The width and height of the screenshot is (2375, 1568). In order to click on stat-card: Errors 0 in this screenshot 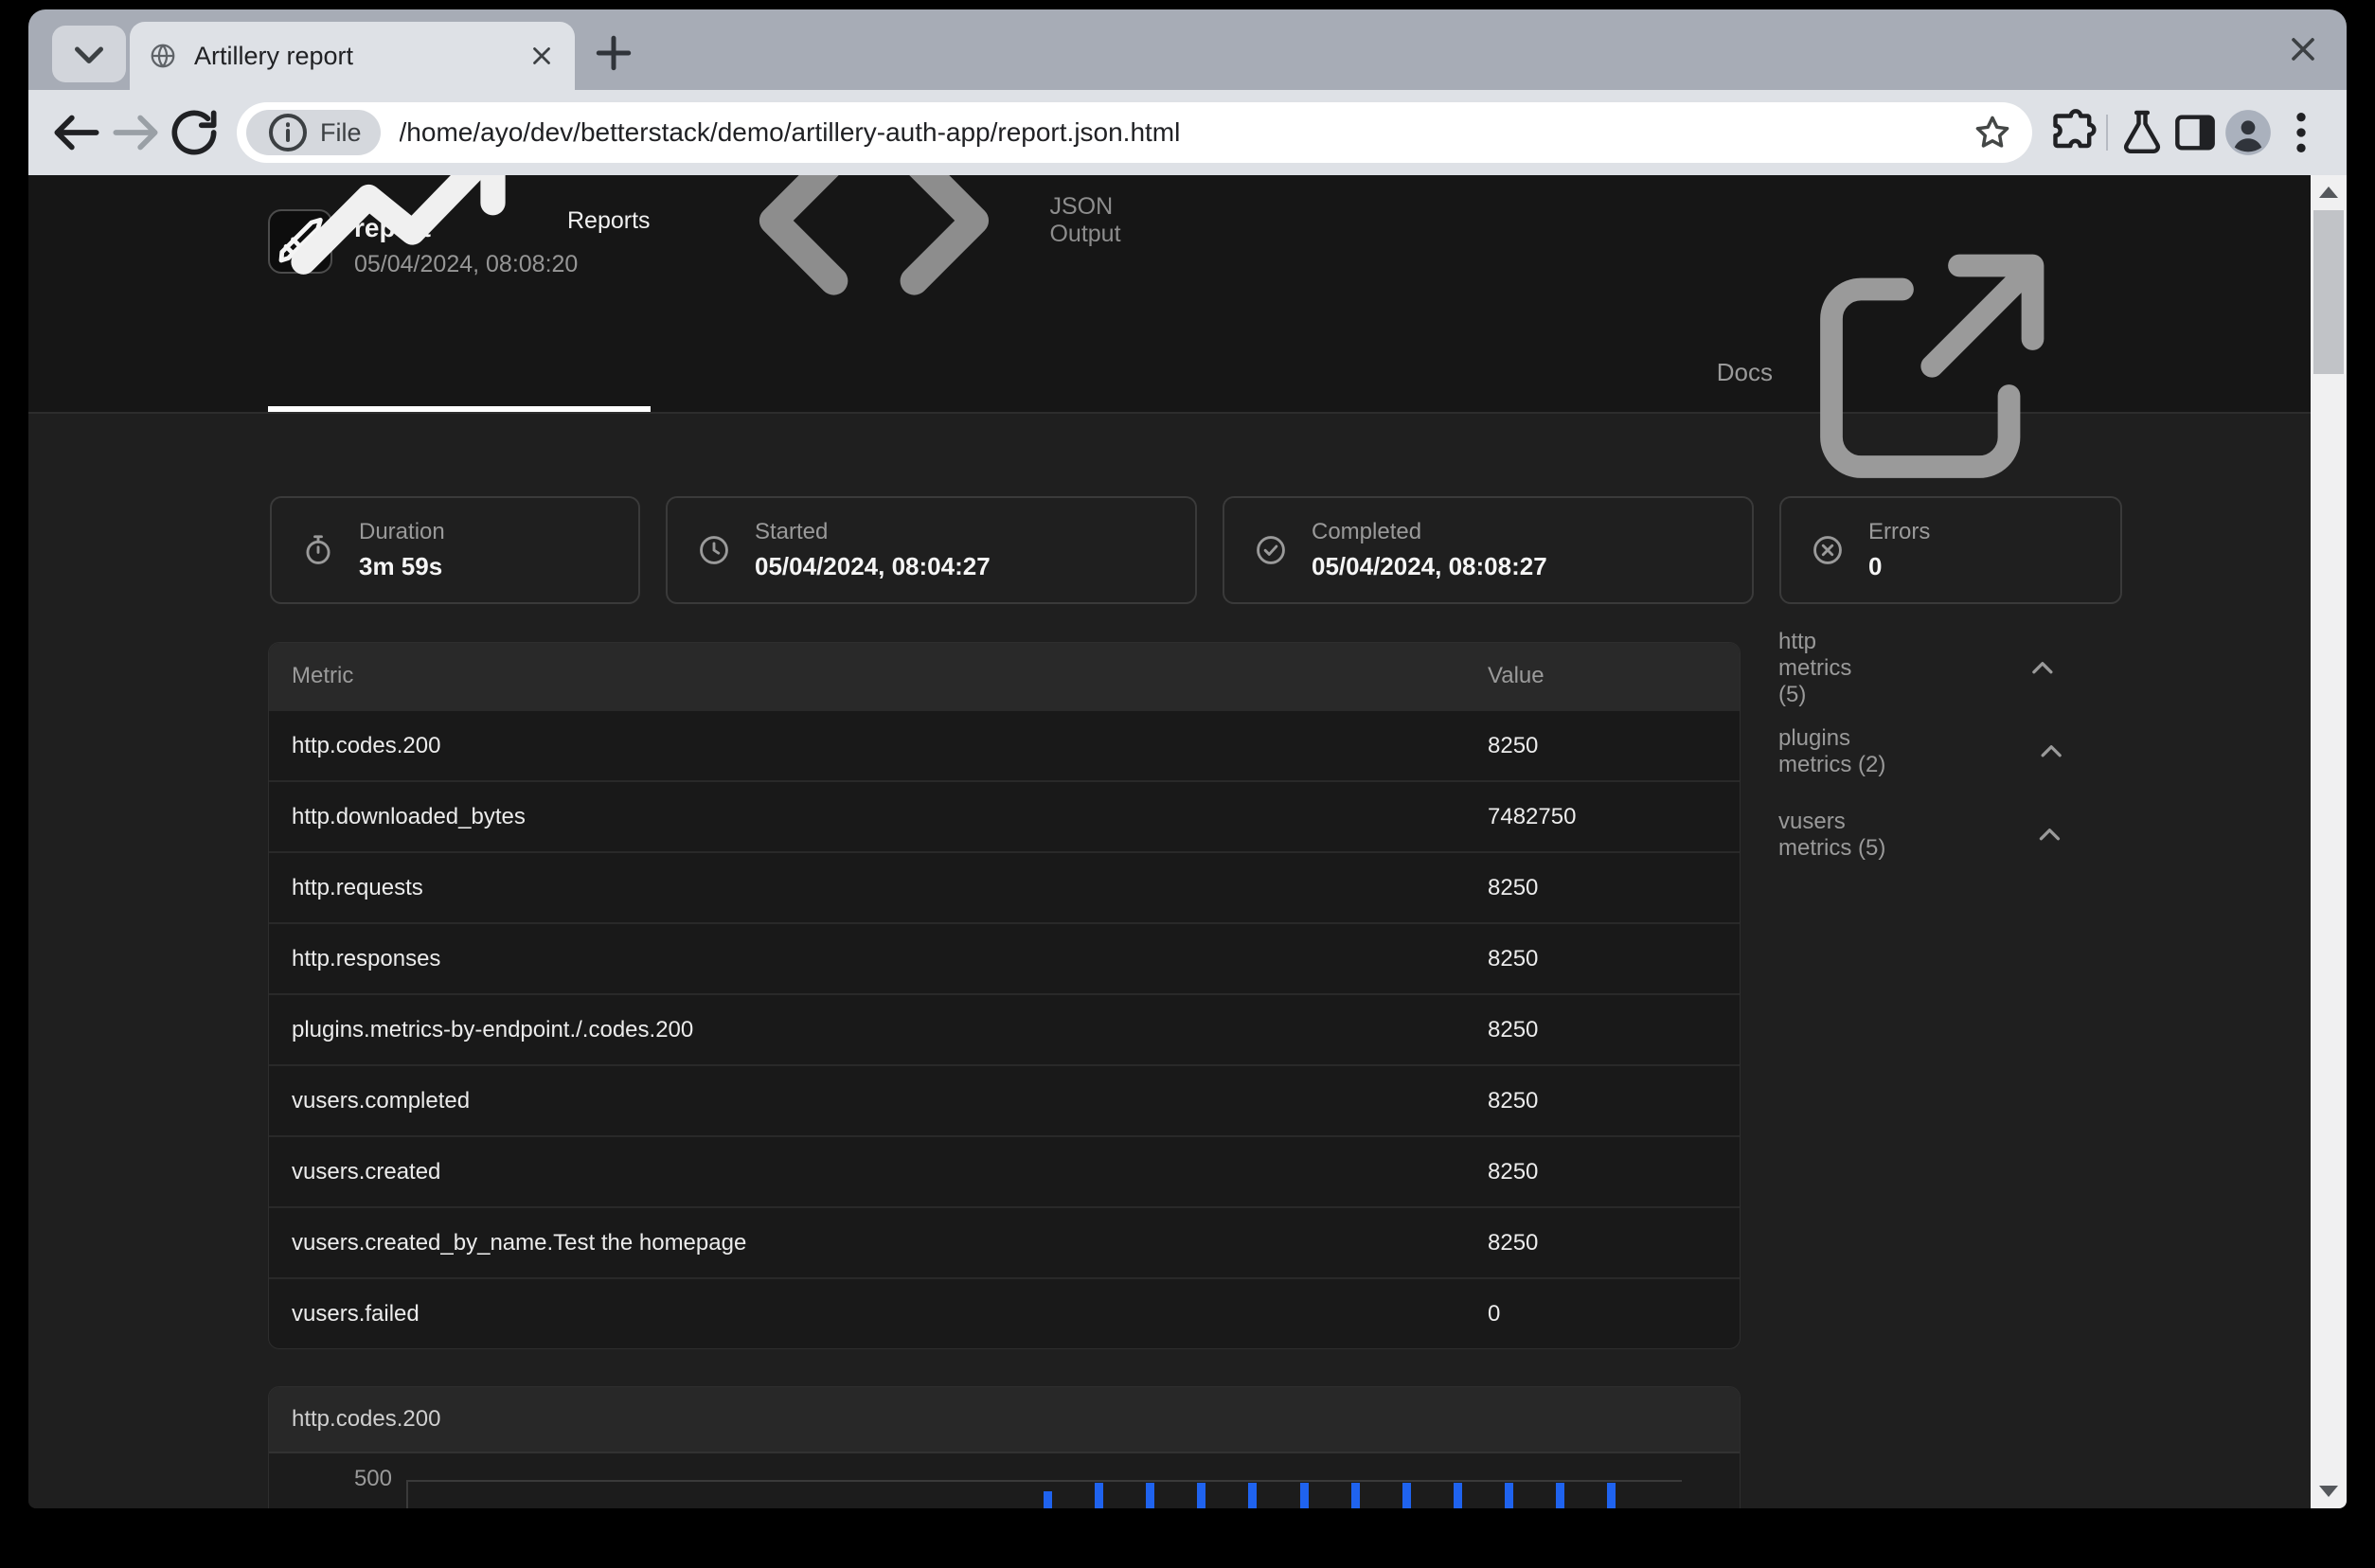, I will do `click(1951, 550)`.